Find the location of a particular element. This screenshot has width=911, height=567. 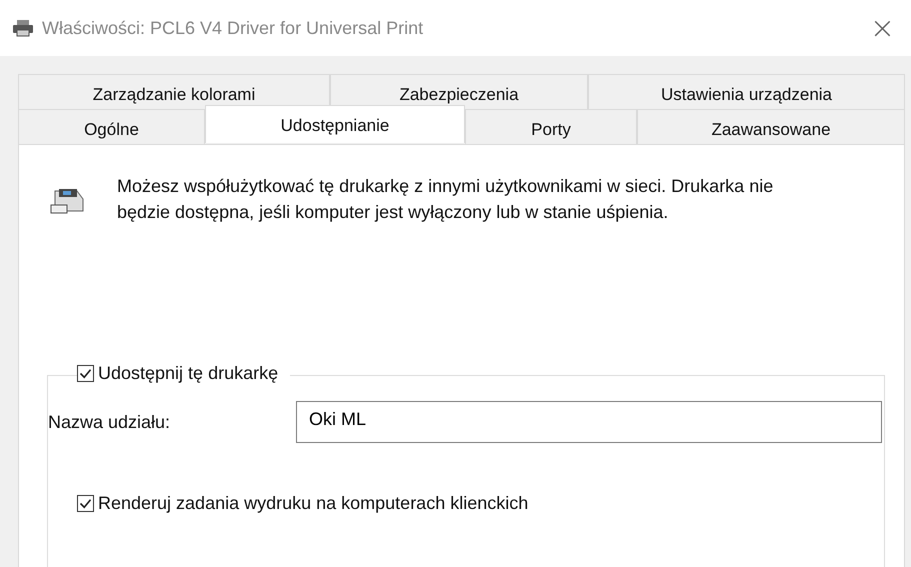

tab: Zabezpieczenia is located at coordinates (459, 91).